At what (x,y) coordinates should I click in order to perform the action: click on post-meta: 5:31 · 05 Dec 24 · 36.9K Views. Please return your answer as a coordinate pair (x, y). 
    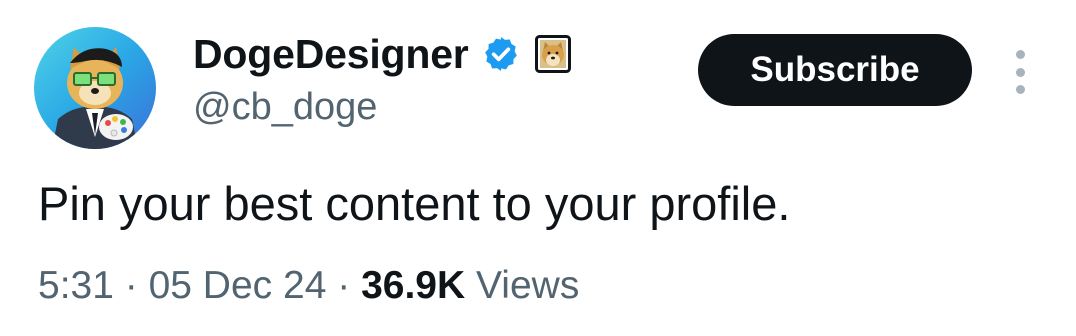
    Looking at the image, I should click on (308, 286).